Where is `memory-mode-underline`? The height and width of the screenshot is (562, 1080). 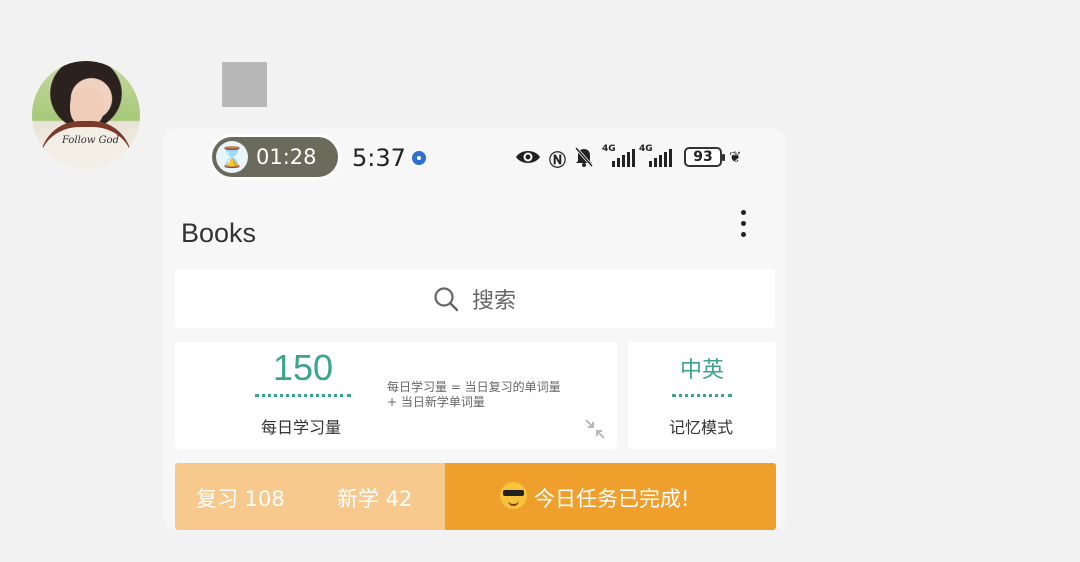
memory-mode-underline is located at coordinates (702, 395).